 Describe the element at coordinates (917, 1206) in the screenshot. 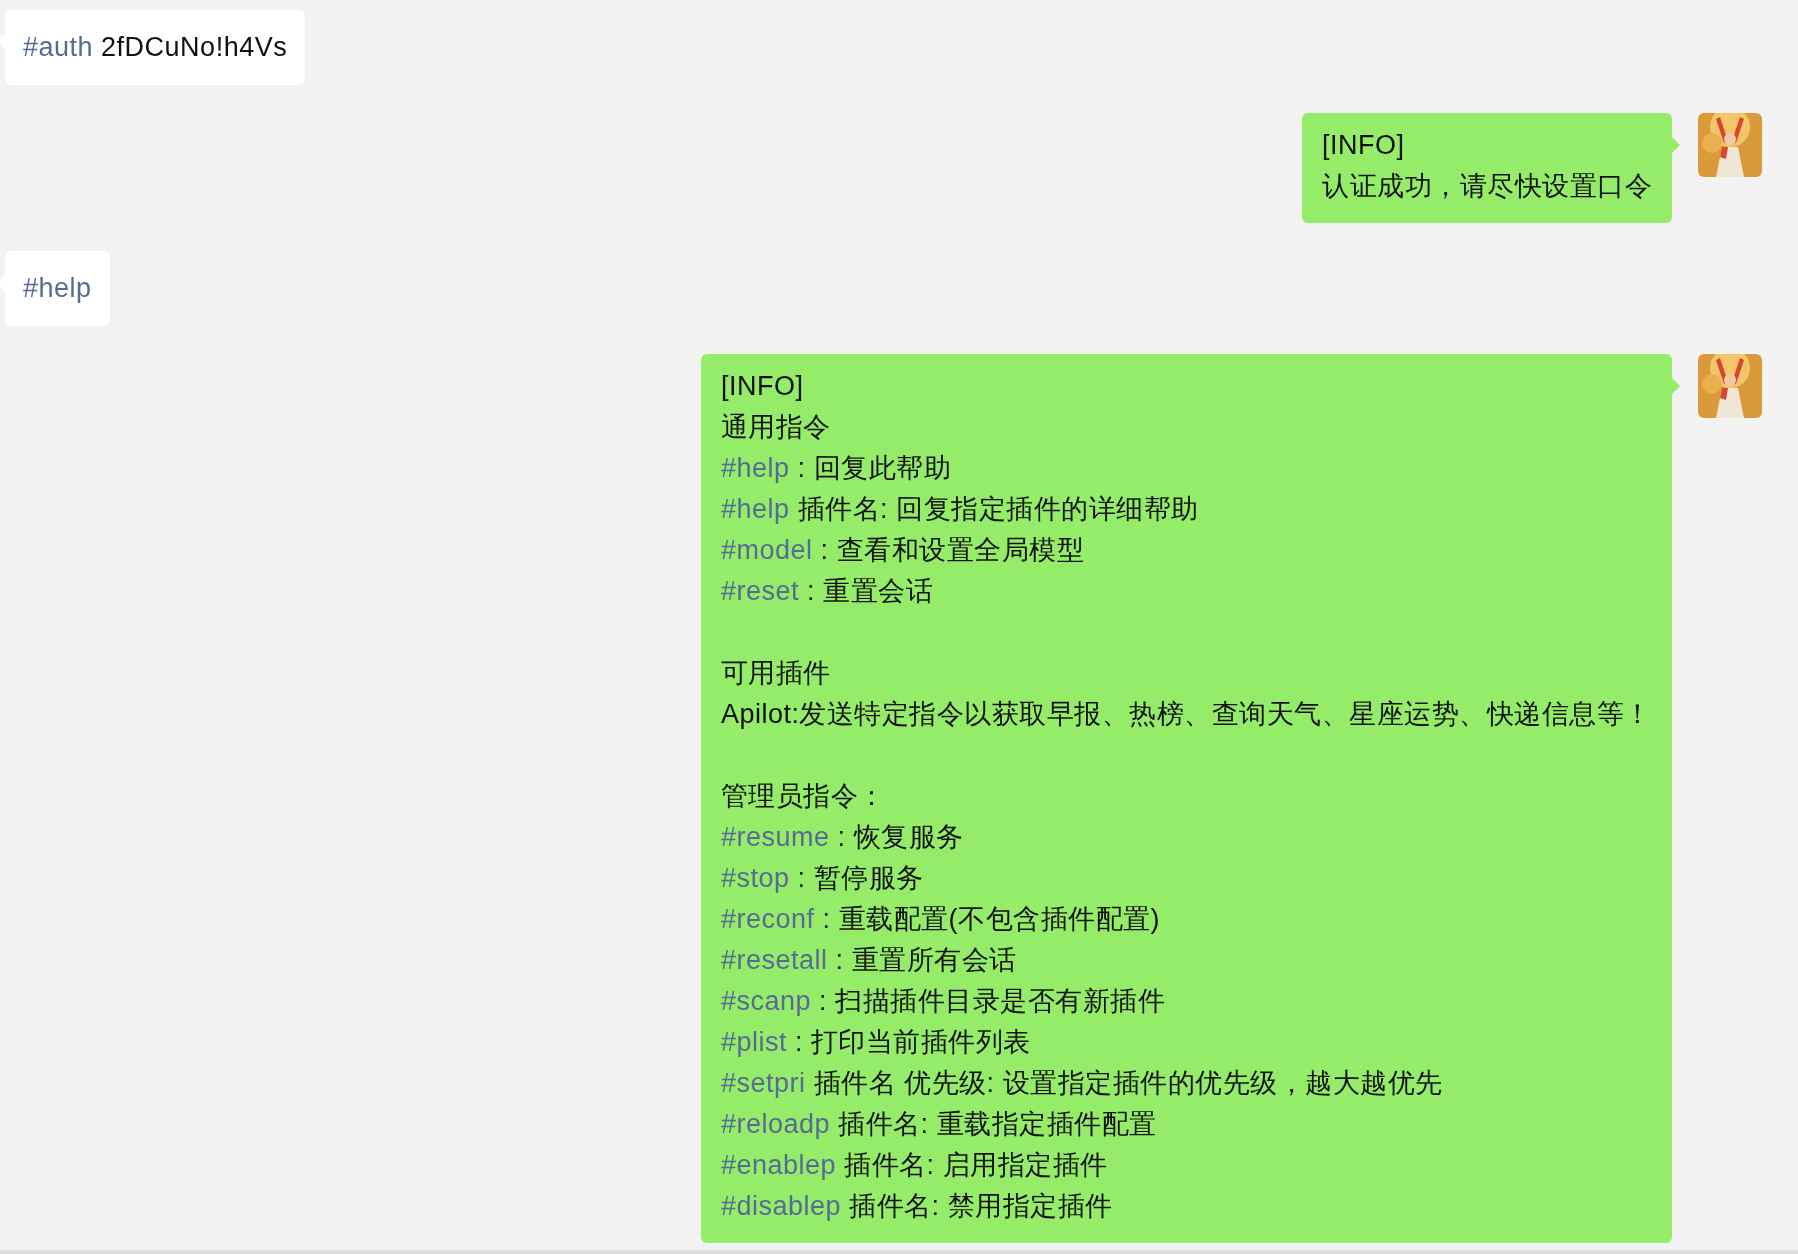

I see `message-line: #disablep 插件名: 禁用指定插件` at that location.